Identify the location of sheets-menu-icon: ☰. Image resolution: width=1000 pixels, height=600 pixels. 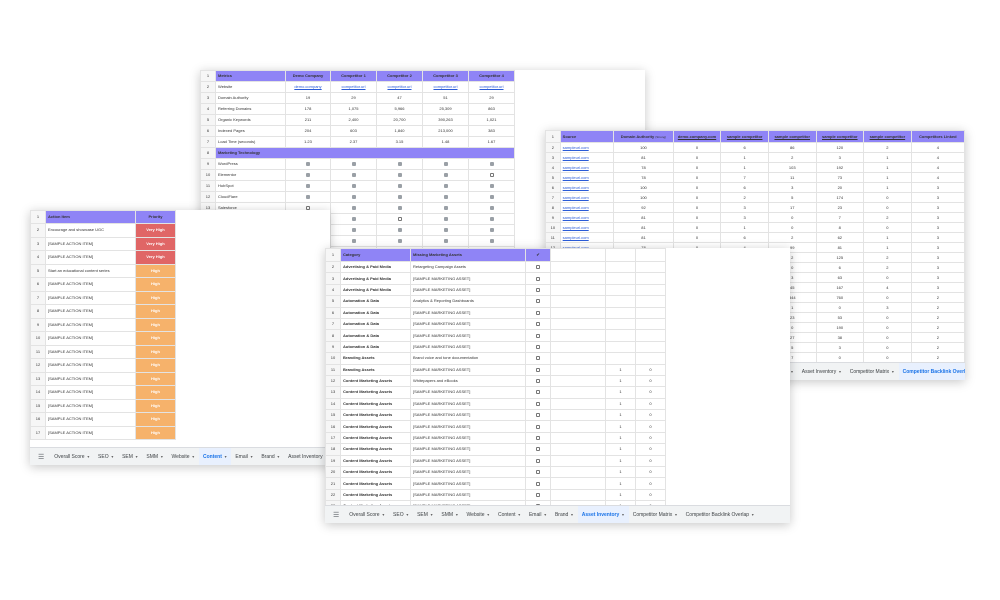
(40, 457).